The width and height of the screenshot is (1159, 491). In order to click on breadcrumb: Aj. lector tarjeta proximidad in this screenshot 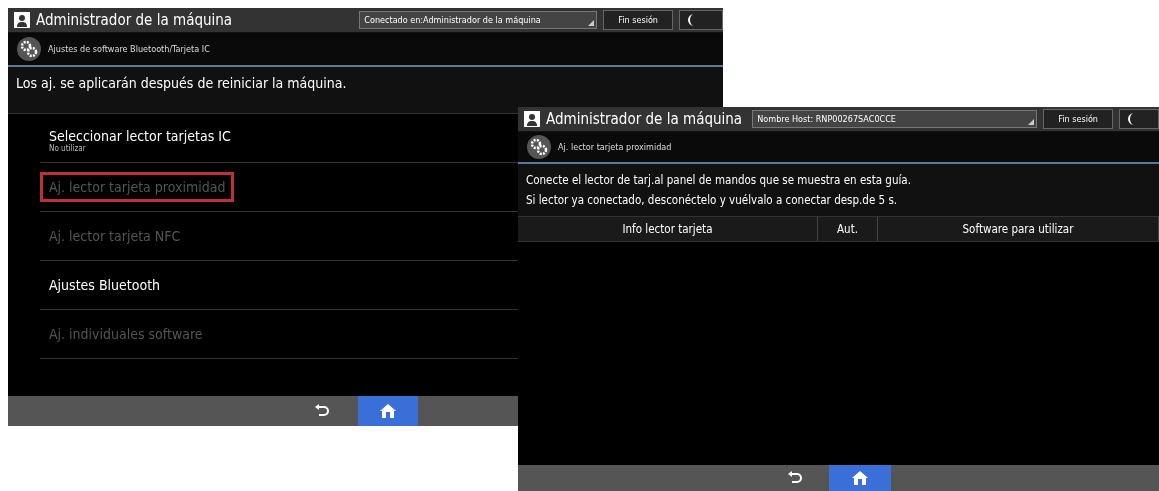, I will do `click(615, 147)`.